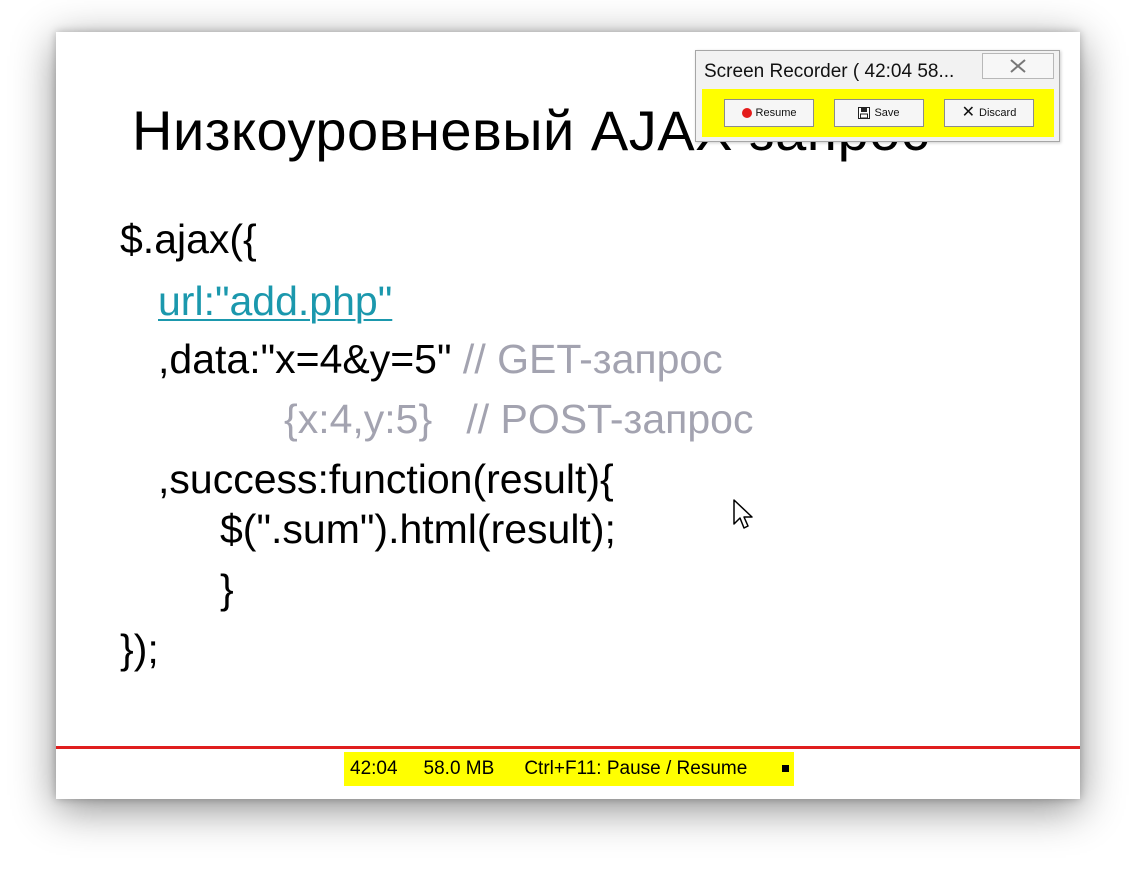 The height and width of the screenshot is (880, 1136). What do you see at coordinates (636, 768) in the screenshot?
I see `status-hotkey-hint: Ctrl+F11: Pause / Resume` at bounding box center [636, 768].